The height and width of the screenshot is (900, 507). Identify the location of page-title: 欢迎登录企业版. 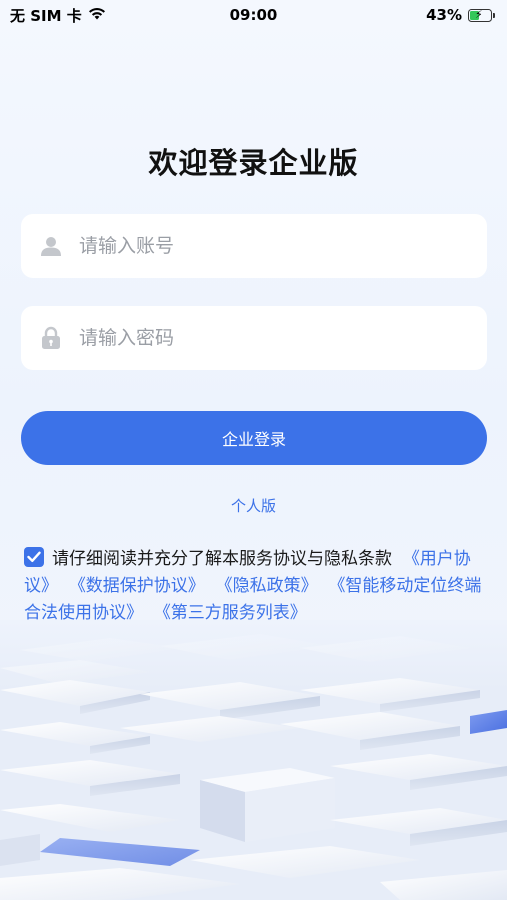
(253, 163).